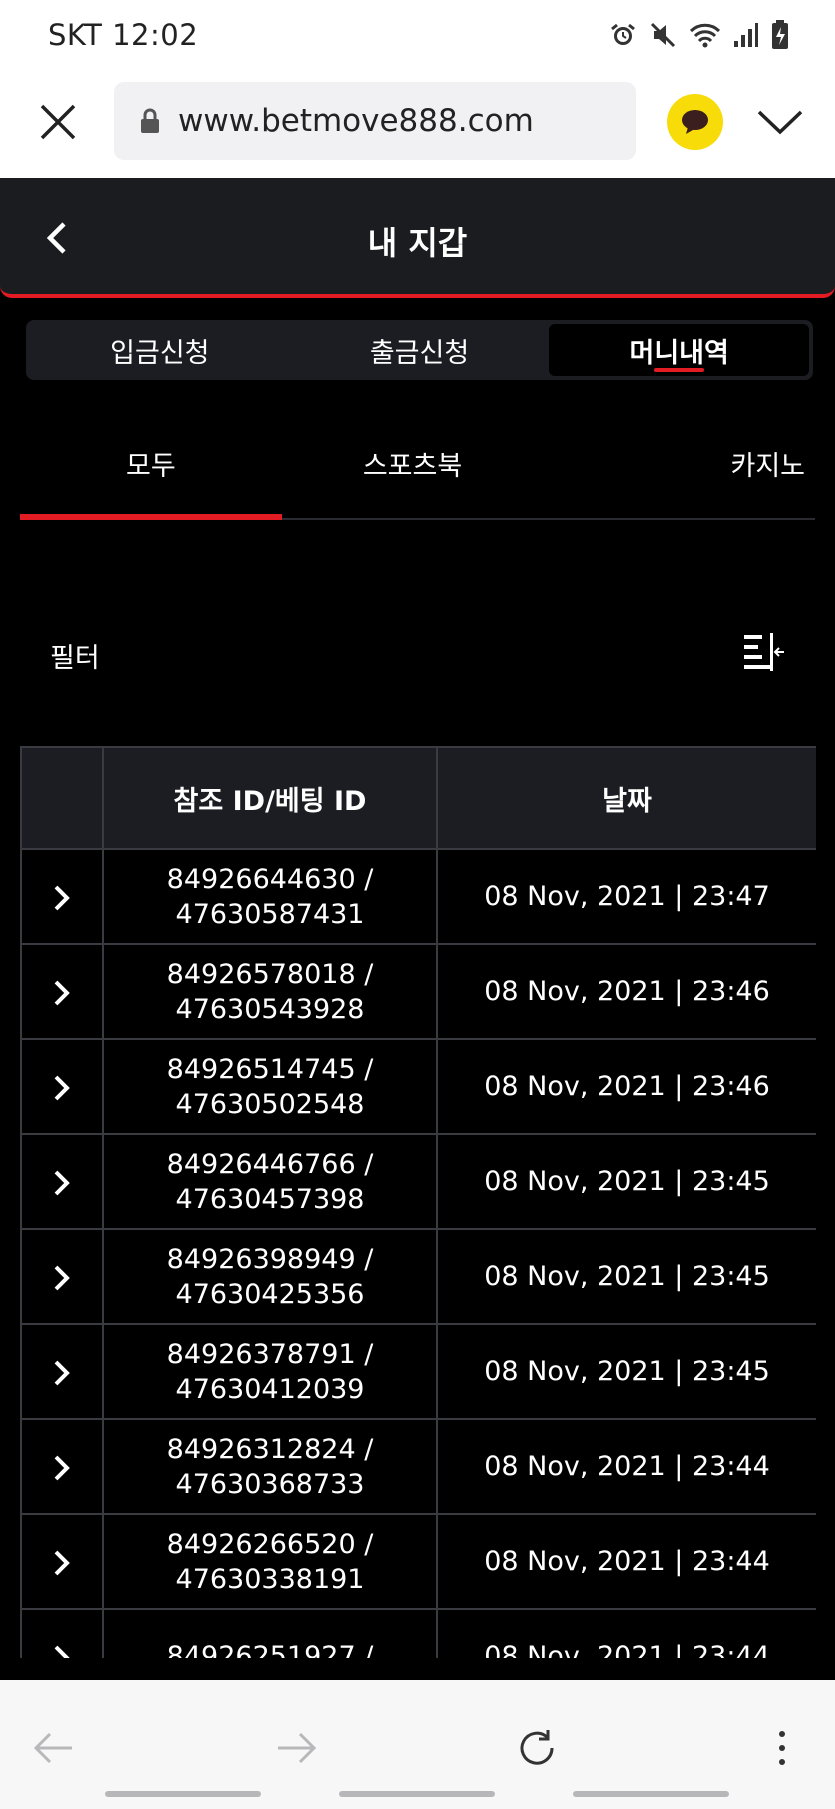 This screenshot has width=835, height=1809. Describe the element at coordinates (270, 1164) in the screenshot. I see `ref-id: 84926446766 /` at that location.